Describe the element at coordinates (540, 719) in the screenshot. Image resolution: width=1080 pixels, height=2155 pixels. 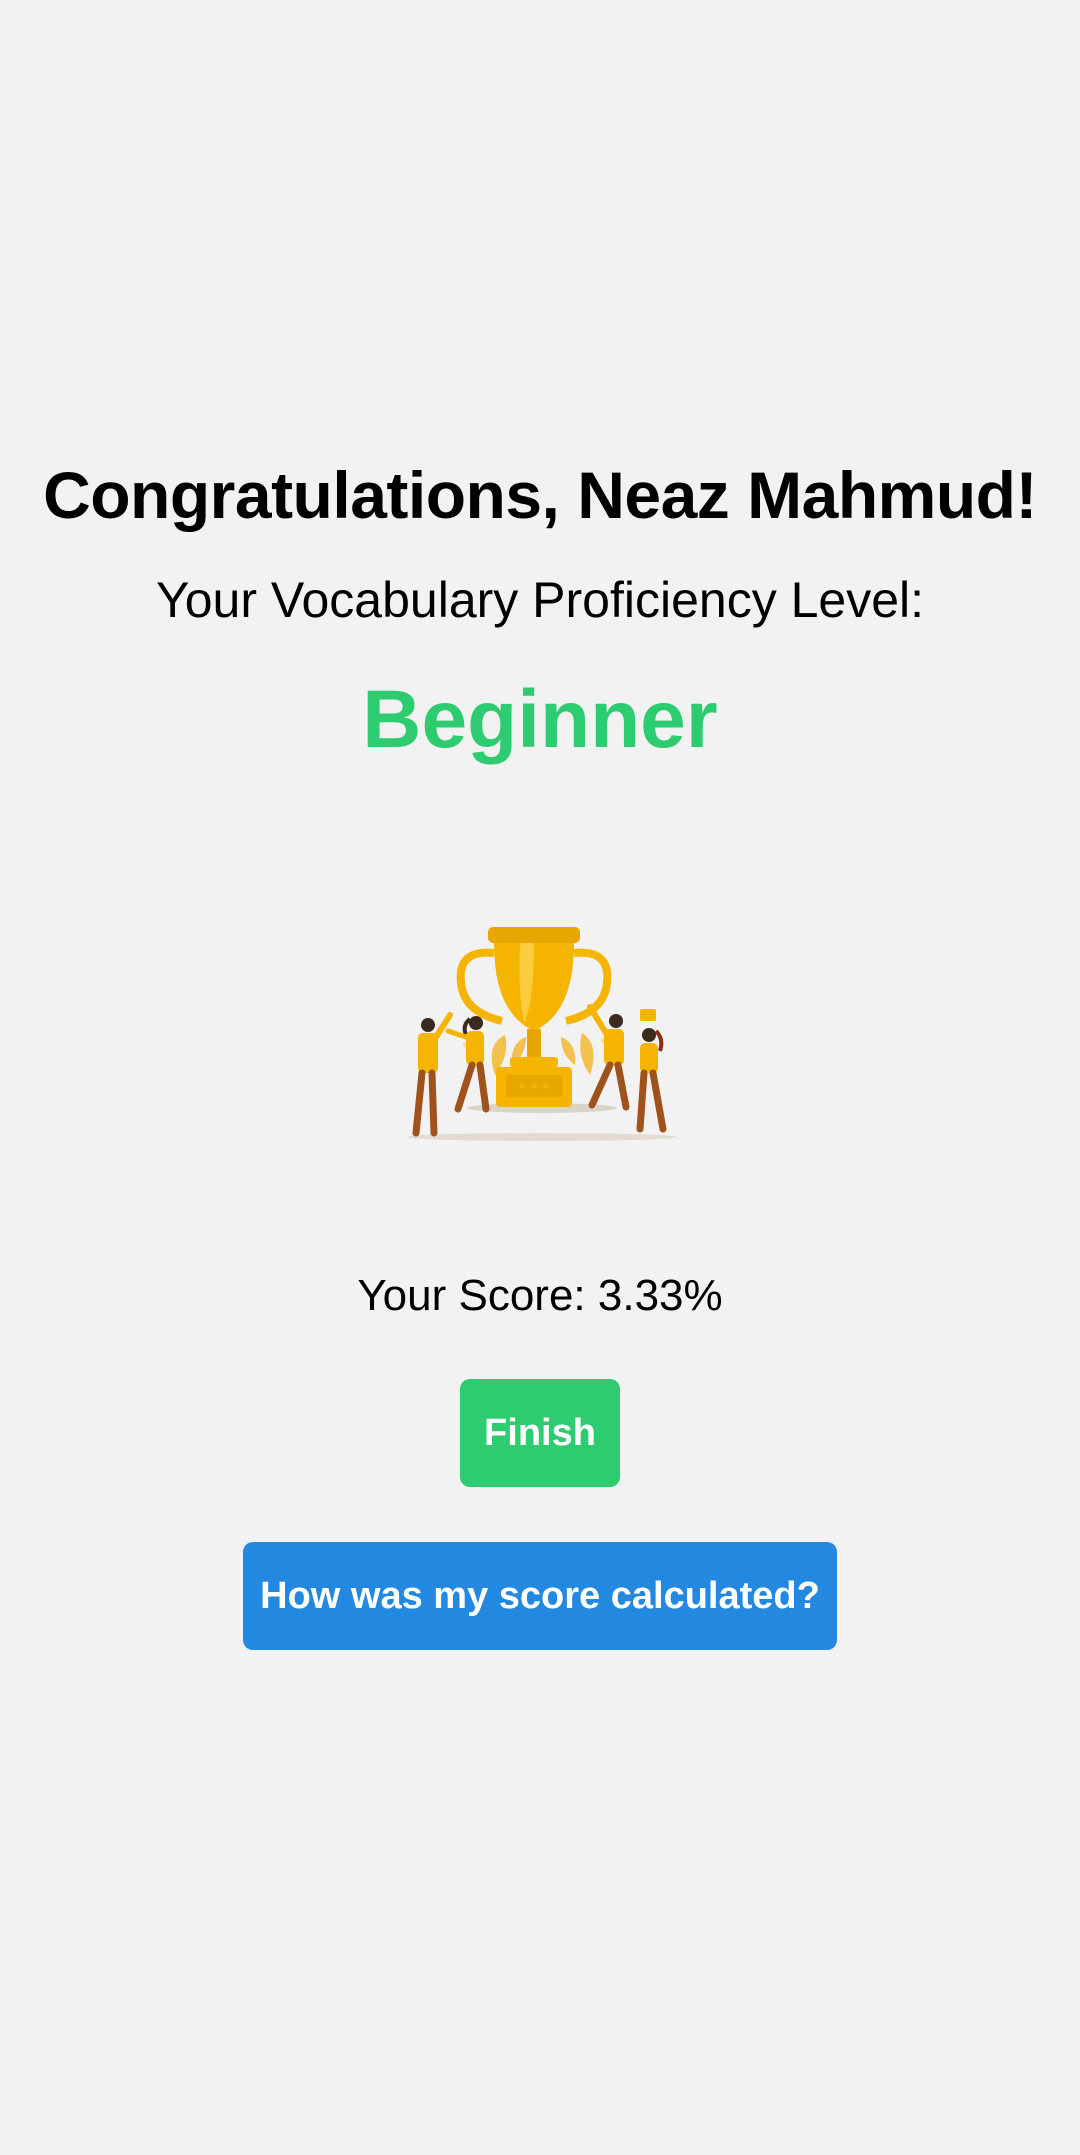
I see `proficiency-level: Beginner` at that location.